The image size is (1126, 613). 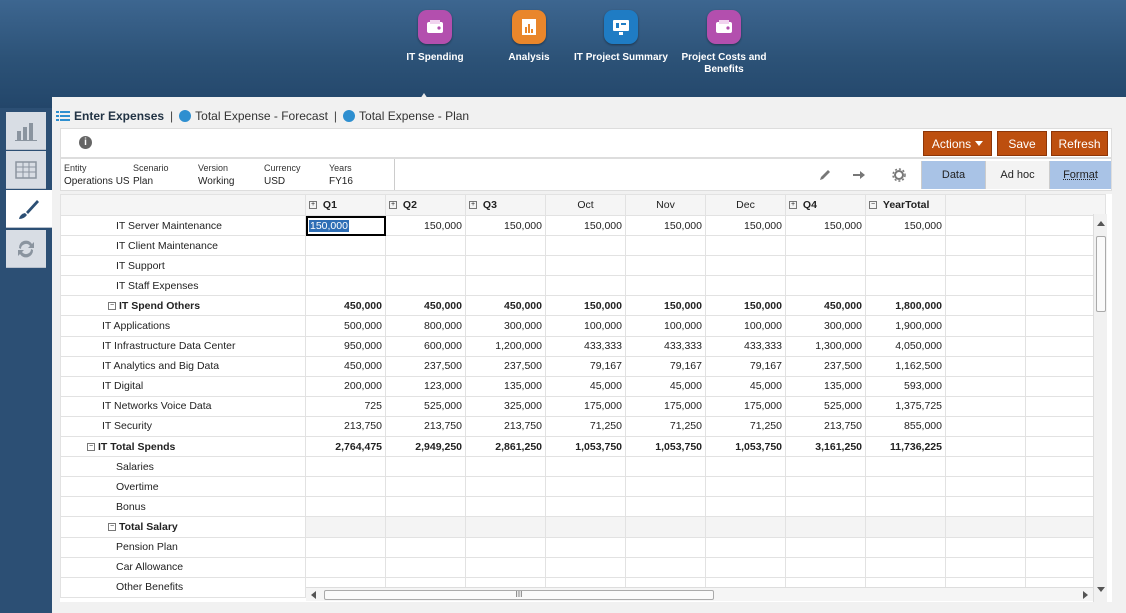 What do you see at coordinates (505, 447) in the screenshot?
I see `data-cell: 2,861,250` at bounding box center [505, 447].